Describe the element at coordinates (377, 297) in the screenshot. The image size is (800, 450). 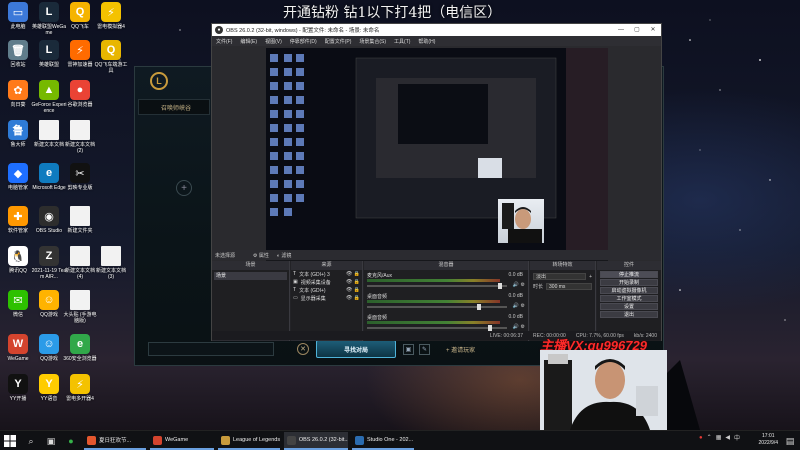
I see `mixer-channel-label: 桌面音频` at that location.